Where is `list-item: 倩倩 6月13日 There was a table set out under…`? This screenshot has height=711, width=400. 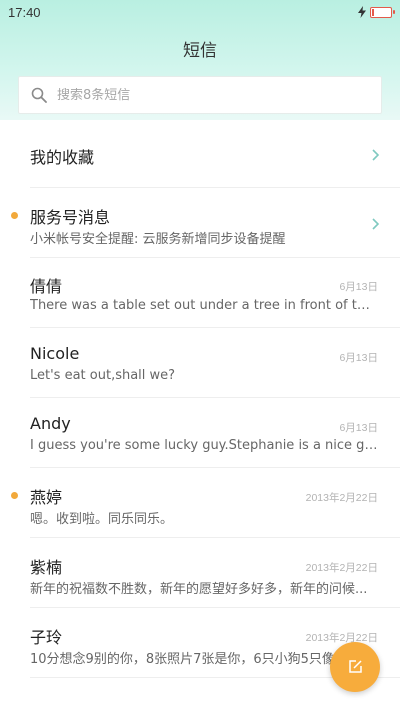
list-item: 倩倩 6月13日 There was a table set out under… is located at coordinates (215, 293).